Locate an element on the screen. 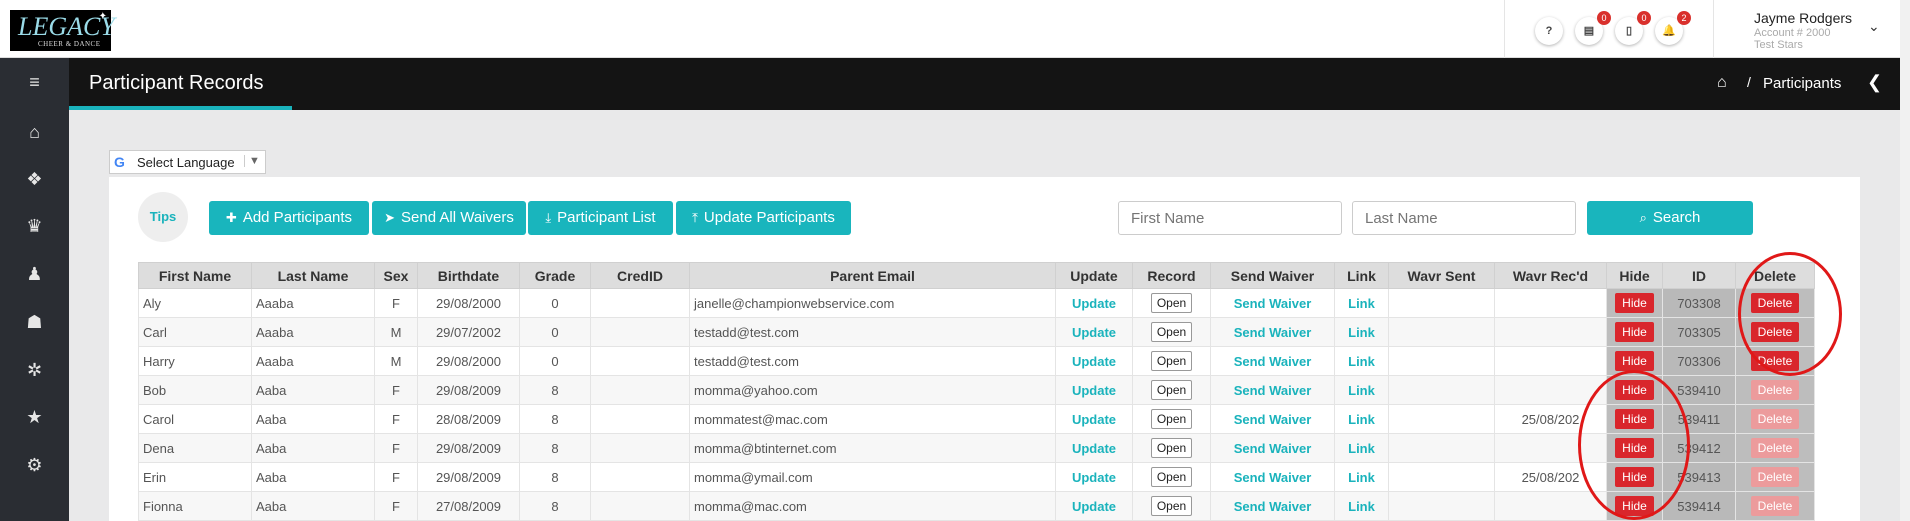 The width and height of the screenshot is (1910, 521). documents-button: ▯ 0 is located at coordinates (1633, 28).